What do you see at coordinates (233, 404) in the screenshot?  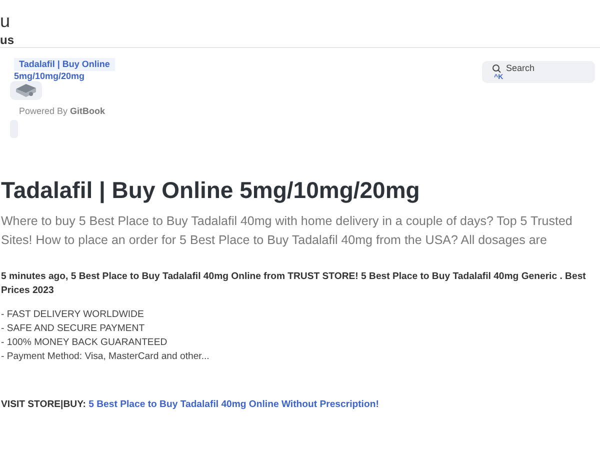 I see `store-link: 5 Best Place to Buy Tadalafil 40mg Online Without Prescription!` at bounding box center [233, 404].